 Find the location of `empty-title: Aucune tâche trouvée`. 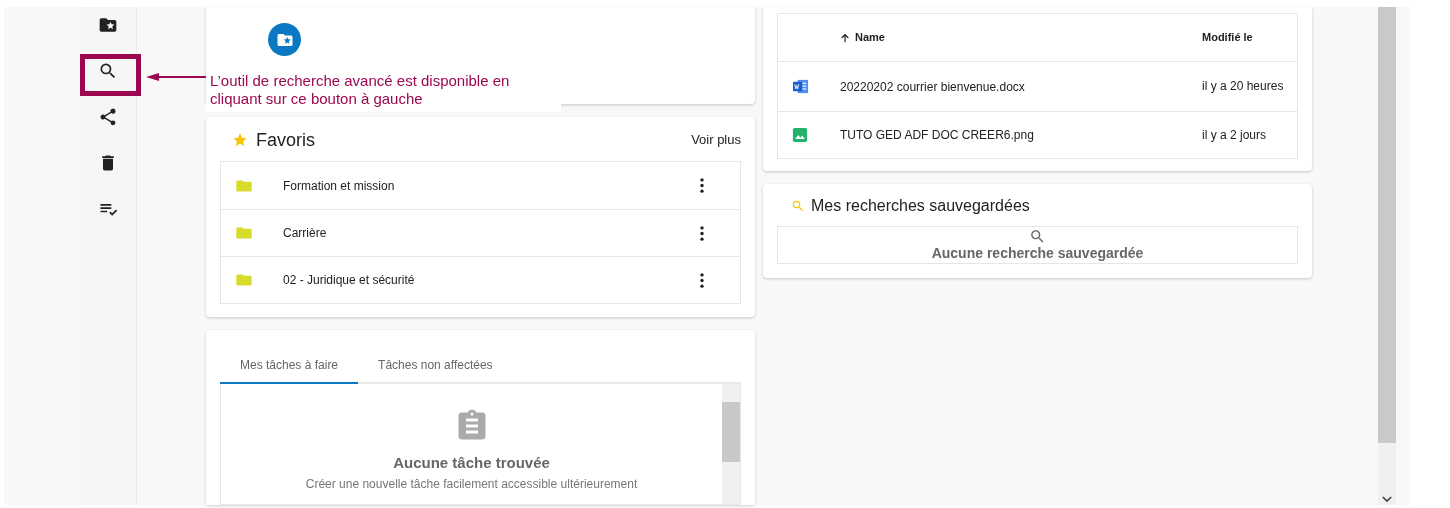

empty-title: Aucune tâche trouvée is located at coordinates (471, 463).